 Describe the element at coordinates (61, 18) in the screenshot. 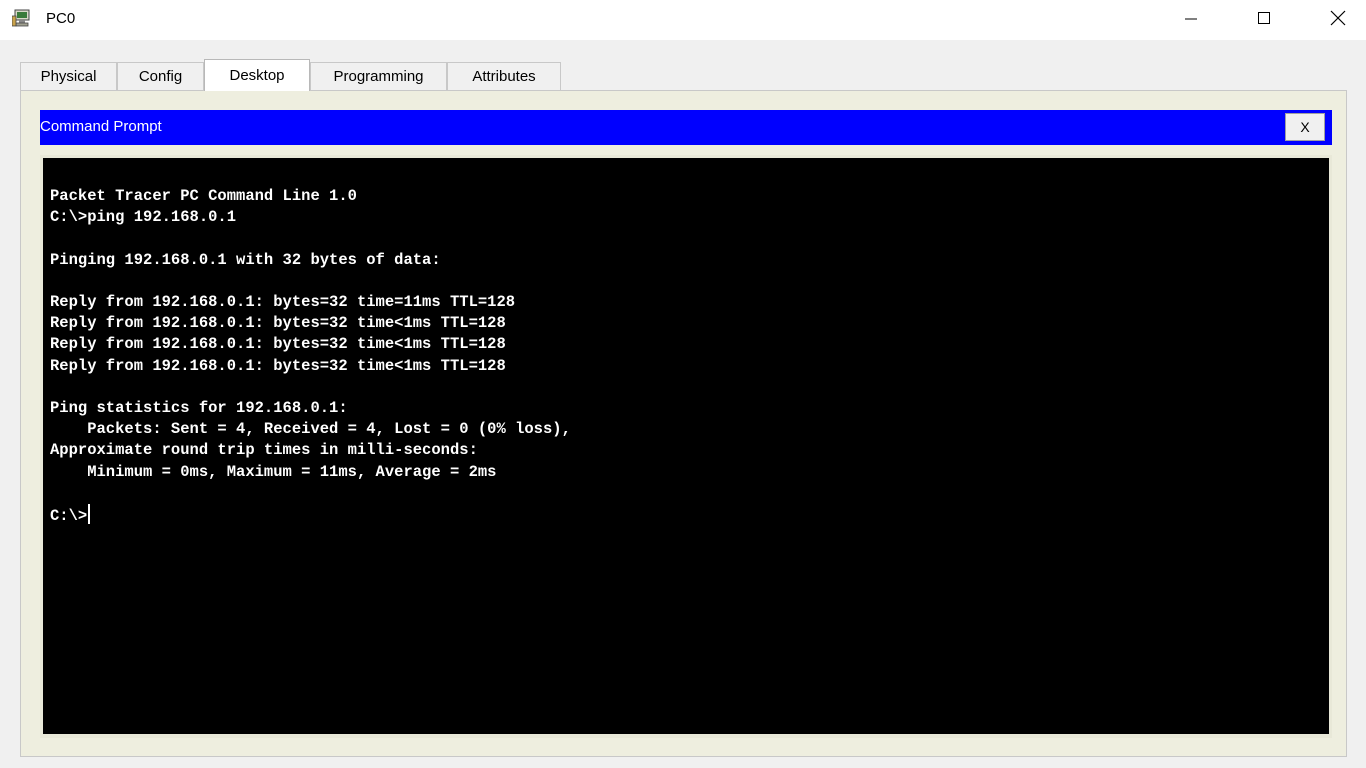

I see `window-title: PC0` at that location.